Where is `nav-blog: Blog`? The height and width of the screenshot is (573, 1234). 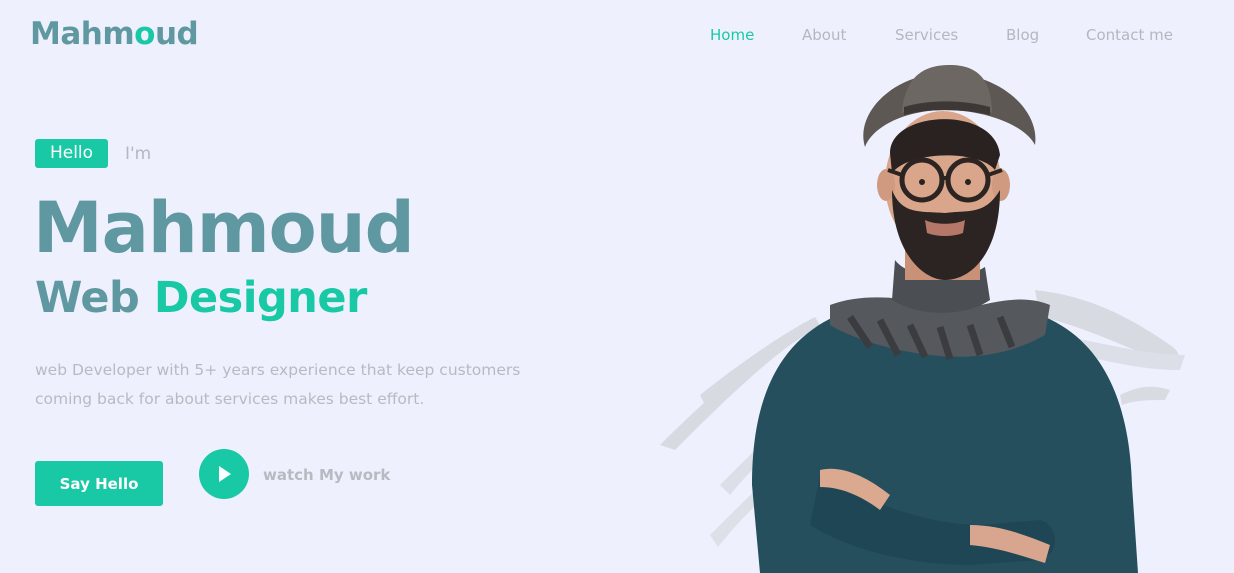 nav-blog: Blog is located at coordinates (1022, 35).